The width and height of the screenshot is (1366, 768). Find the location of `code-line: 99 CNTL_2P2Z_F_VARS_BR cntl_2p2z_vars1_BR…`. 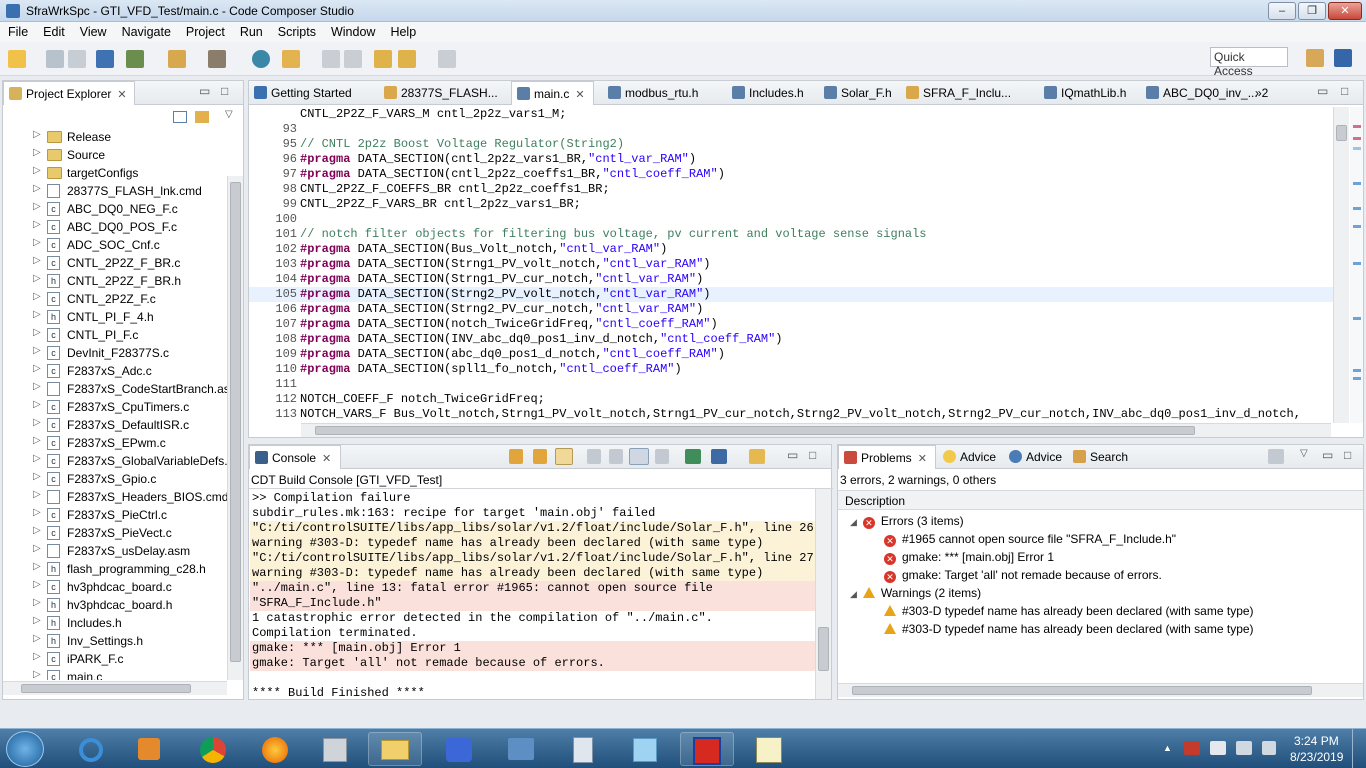

code-line: 99 CNTL_2P2Z_F_VARS_BR cntl_2p2z_vars1_BR… is located at coordinates (791, 204).